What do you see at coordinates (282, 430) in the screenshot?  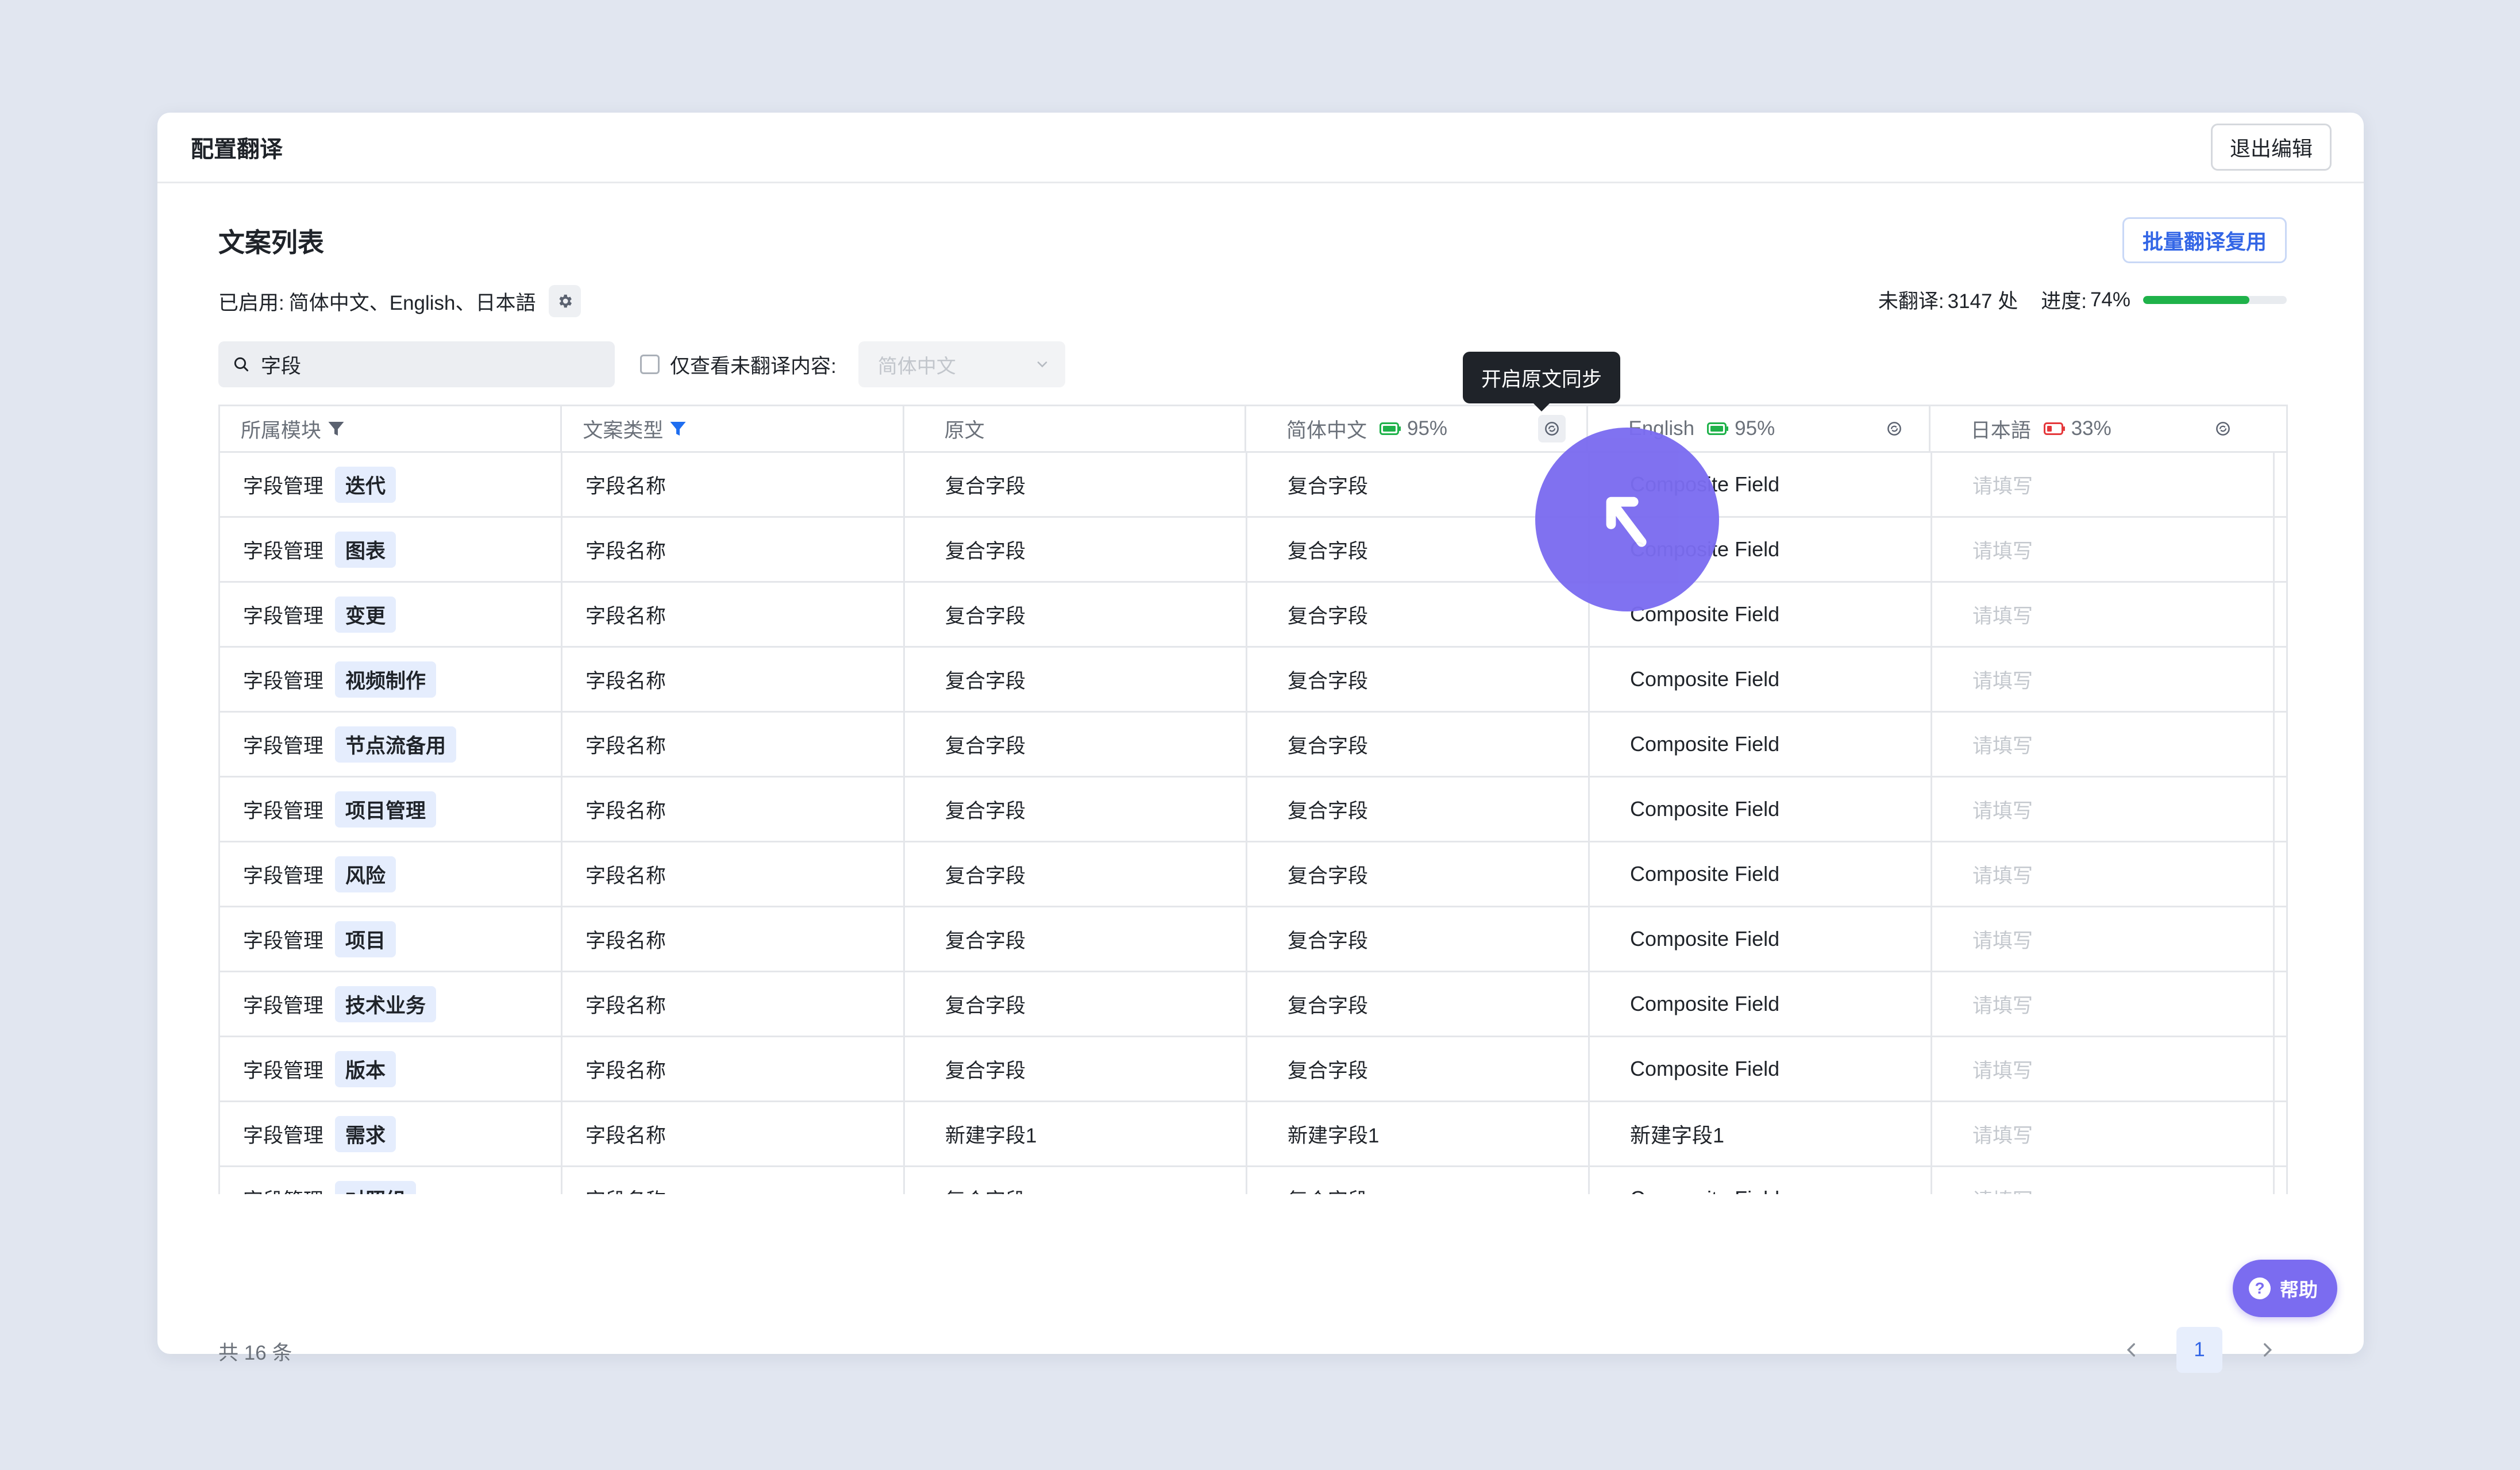 I see `column-module-label: 所属模块` at bounding box center [282, 430].